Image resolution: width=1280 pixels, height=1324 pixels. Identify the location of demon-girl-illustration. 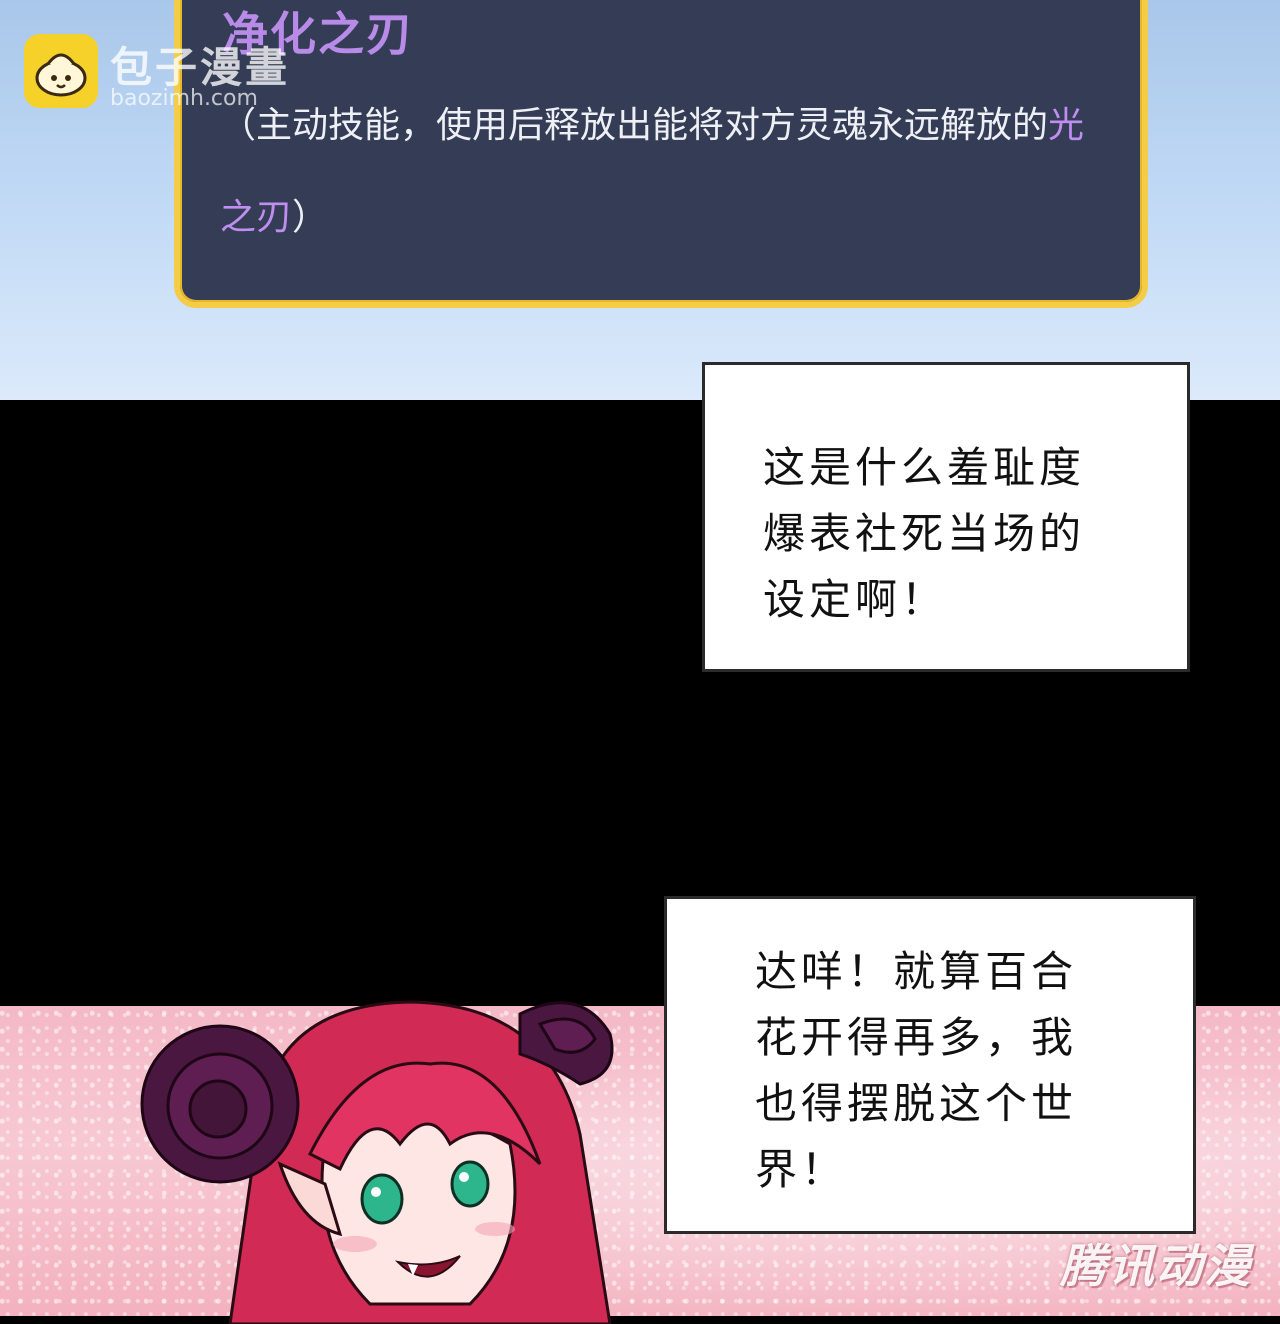
(377, 1162).